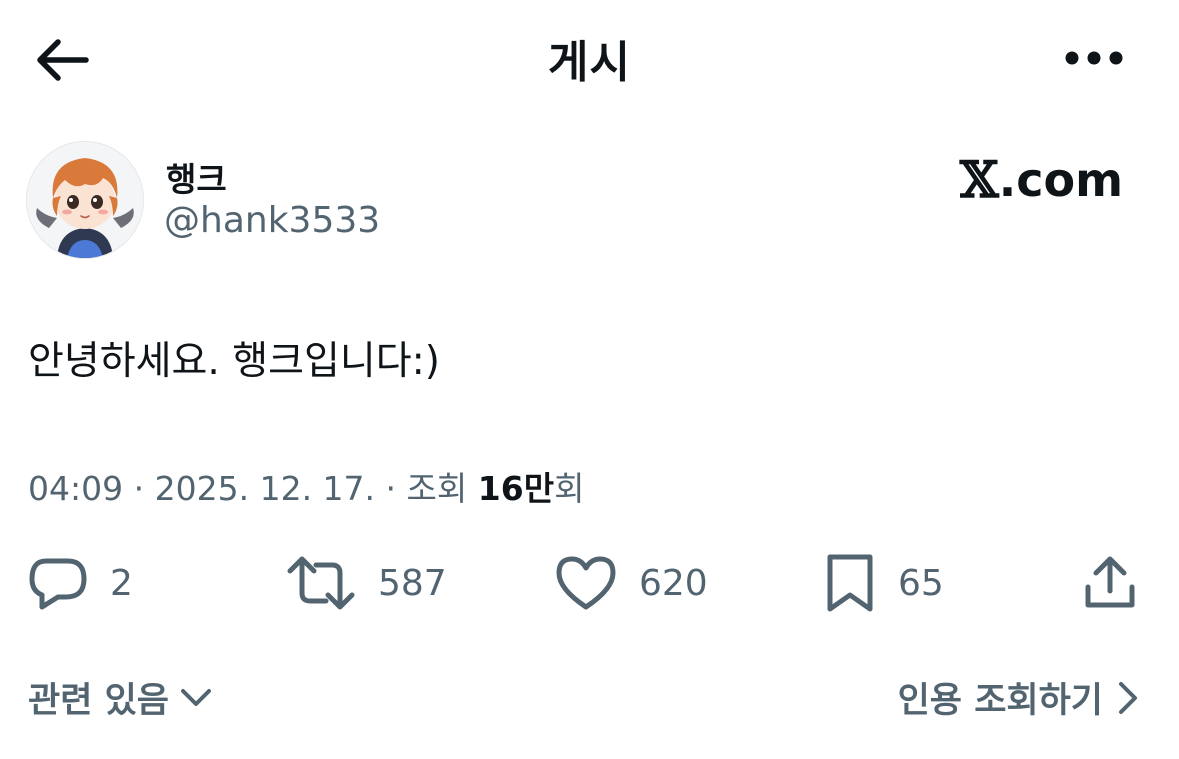 This screenshot has height=759, width=1179. I want to click on repost-count: 587, so click(412, 583).